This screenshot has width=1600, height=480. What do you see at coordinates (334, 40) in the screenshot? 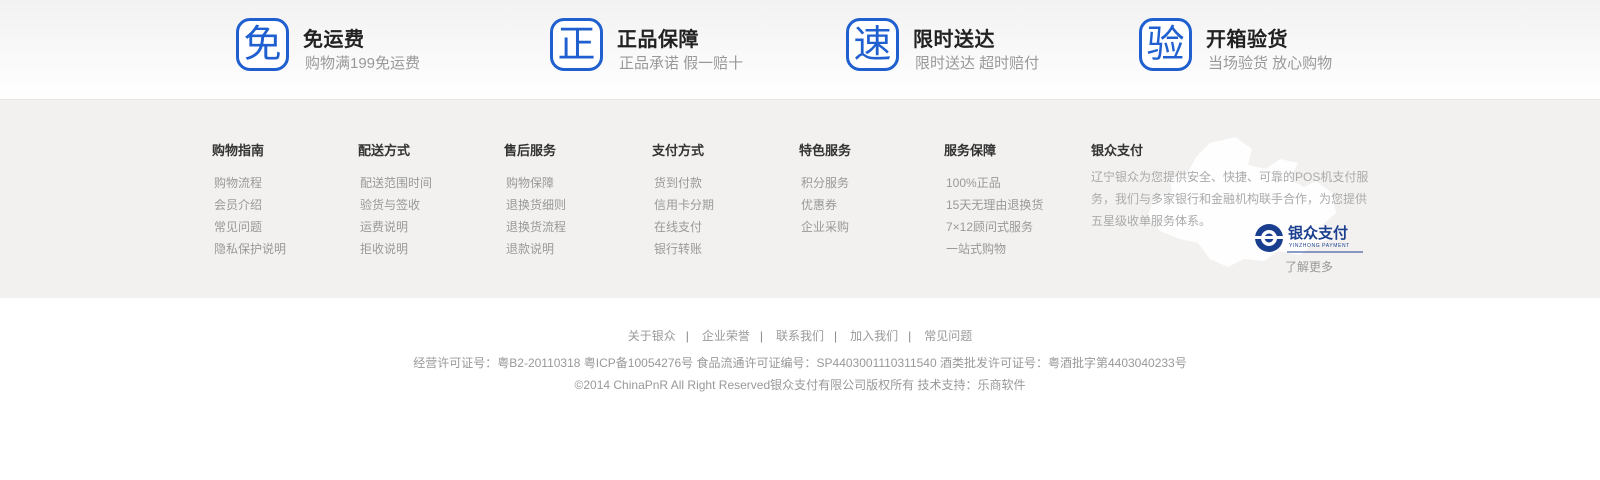
I see `promise-title: 免运费` at bounding box center [334, 40].